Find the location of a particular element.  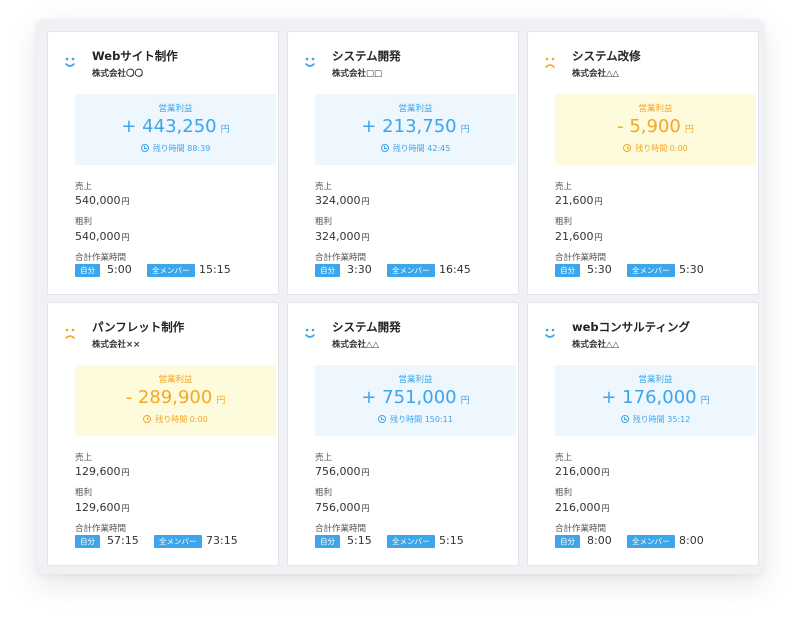

sales-amount: 540,000 is located at coordinates (98, 200).